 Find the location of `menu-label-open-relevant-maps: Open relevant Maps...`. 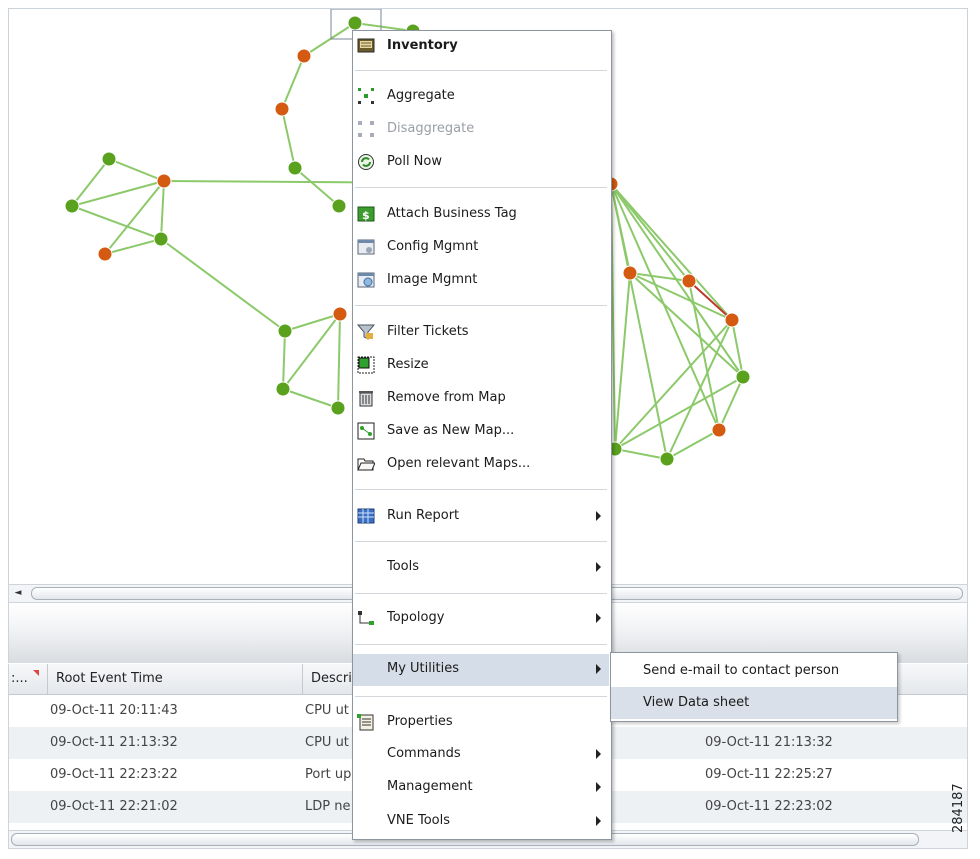

menu-label-open-relevant-maps: Open relevant Maps... is located at coordinates (459, 463).